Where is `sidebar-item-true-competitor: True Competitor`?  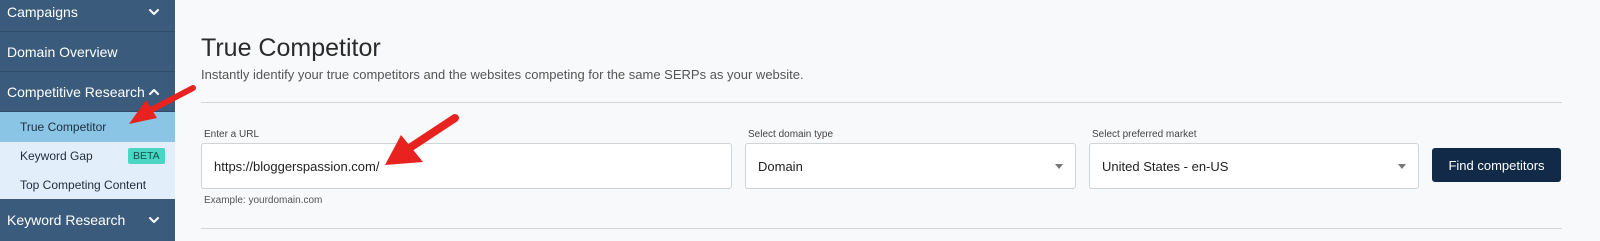 sidebar-item-true-competitor: True Competitor is located at coordinates (87, 127).